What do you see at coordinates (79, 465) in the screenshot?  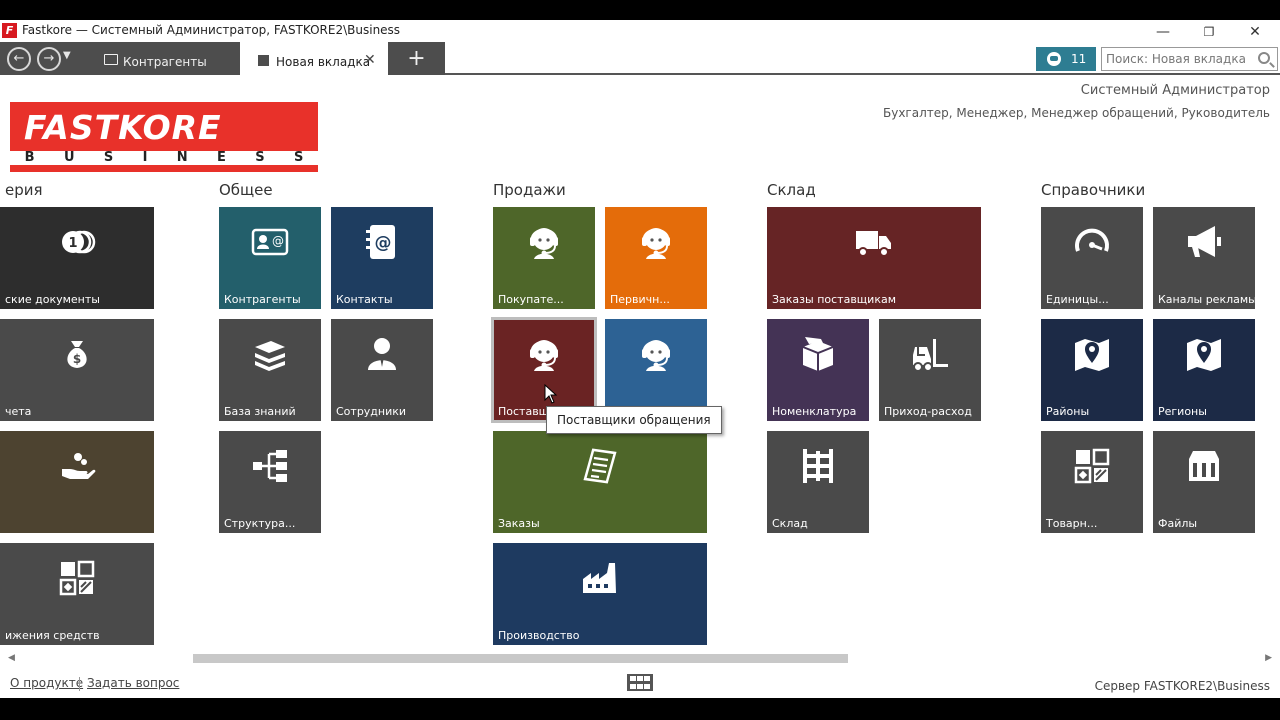 I see `hand-coin-icon` at bounding box center [79, 465].